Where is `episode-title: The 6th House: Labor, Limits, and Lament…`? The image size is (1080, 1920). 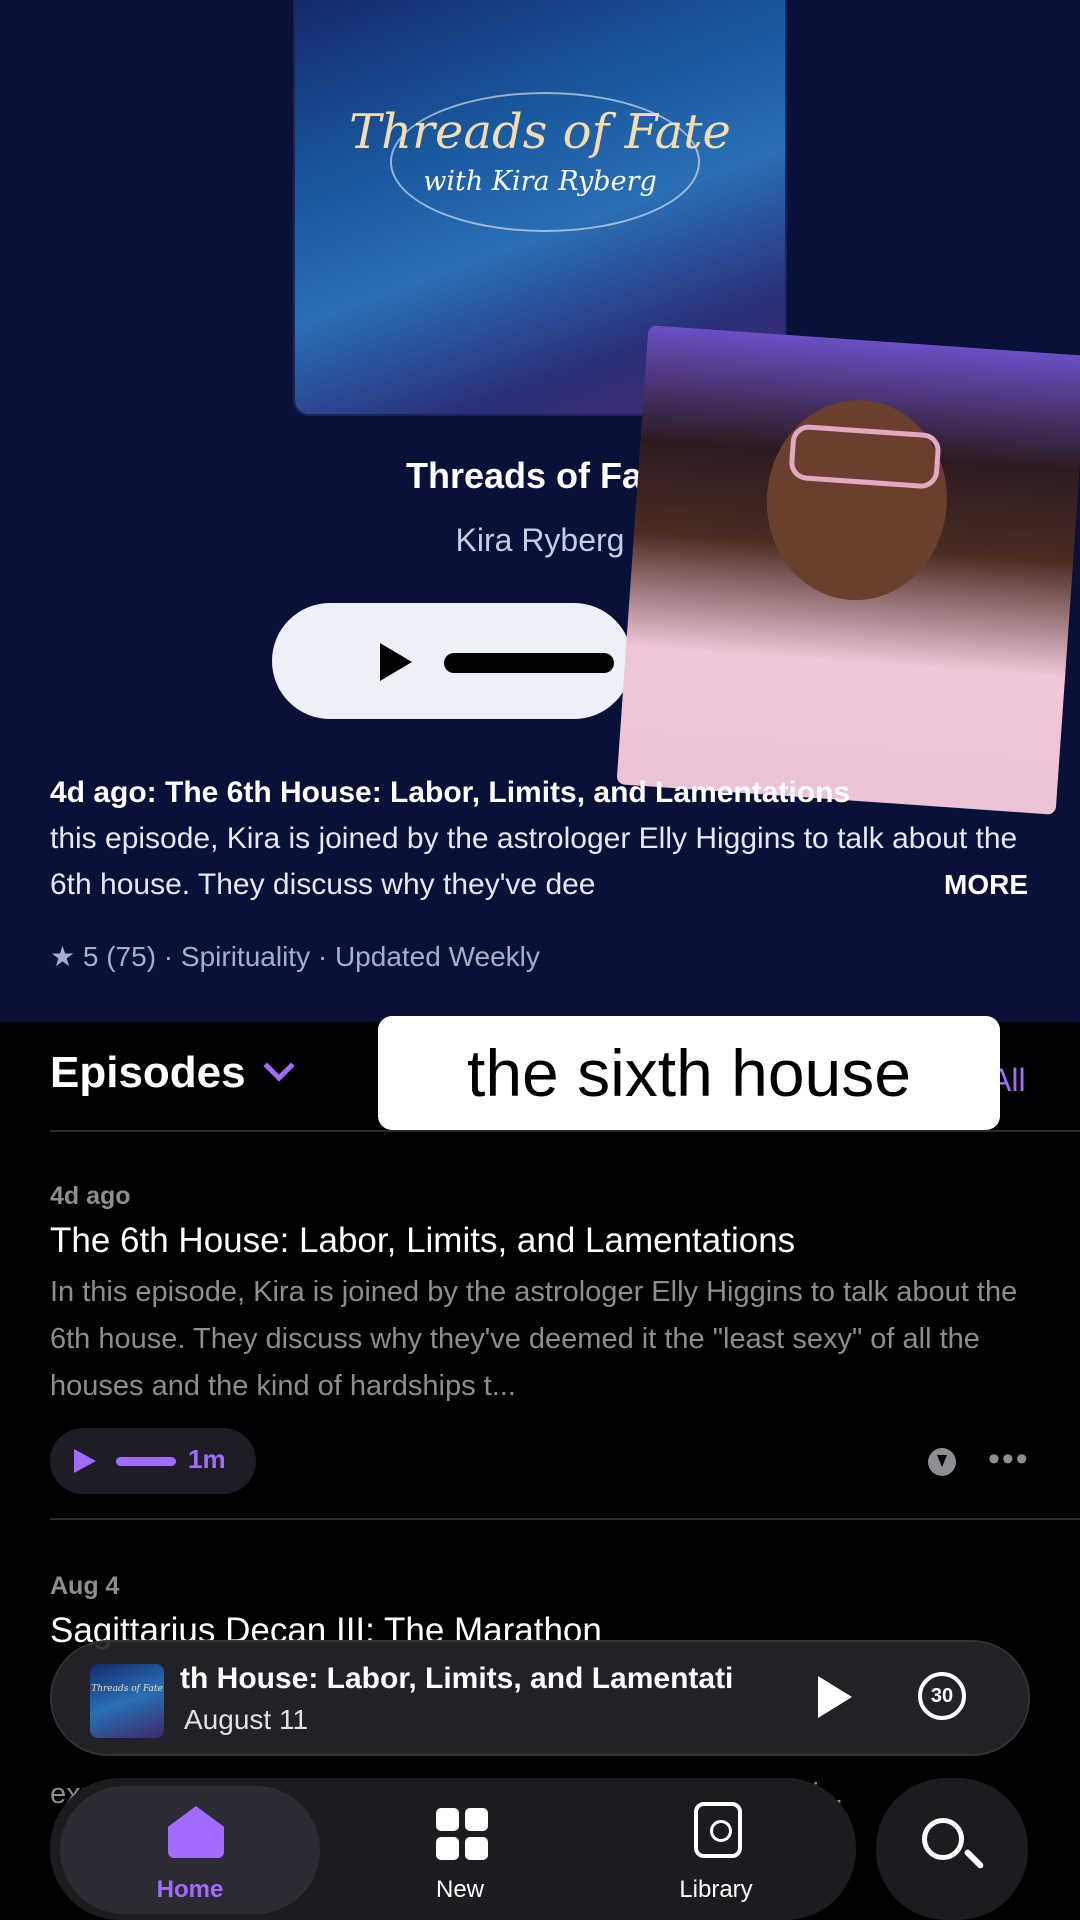
episode-title: The 6th House: Labor, Limits, and Lament… is located at coordinates (423, 1240).